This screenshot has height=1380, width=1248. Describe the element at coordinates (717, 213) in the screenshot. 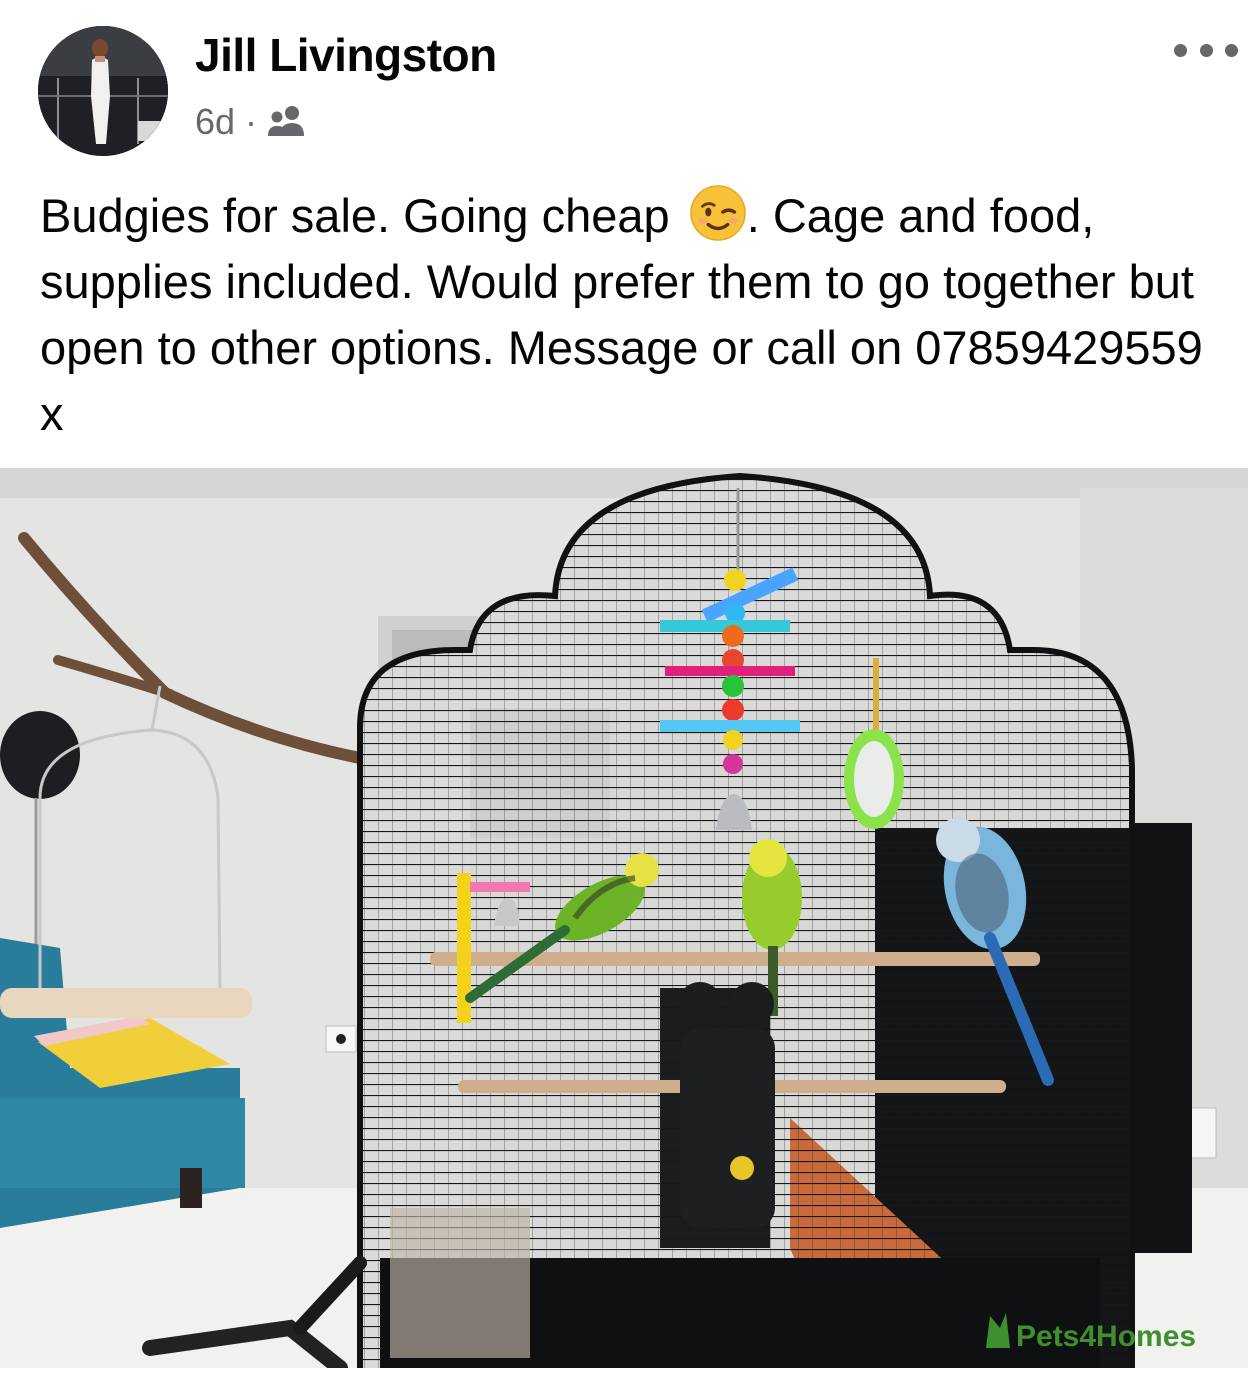

I see `winking-face-emoji-icon` at that location.